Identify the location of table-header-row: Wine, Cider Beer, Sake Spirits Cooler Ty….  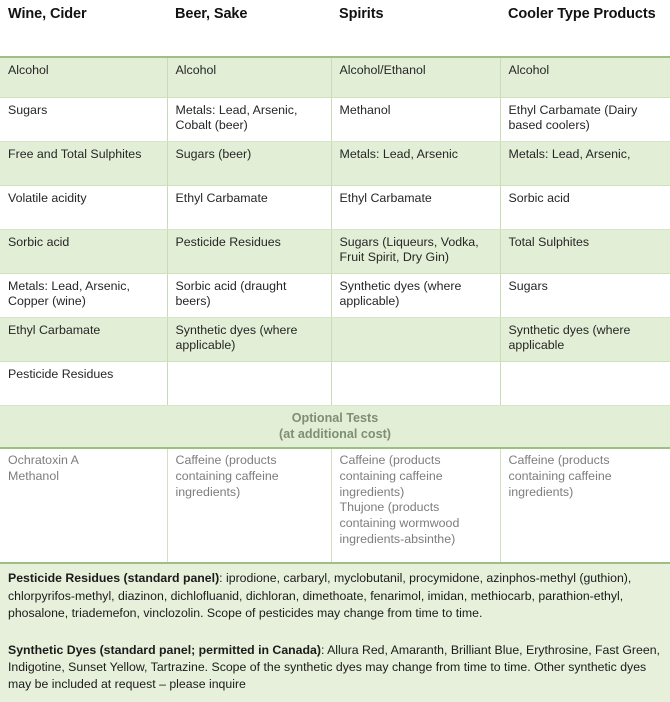
(335, 29).